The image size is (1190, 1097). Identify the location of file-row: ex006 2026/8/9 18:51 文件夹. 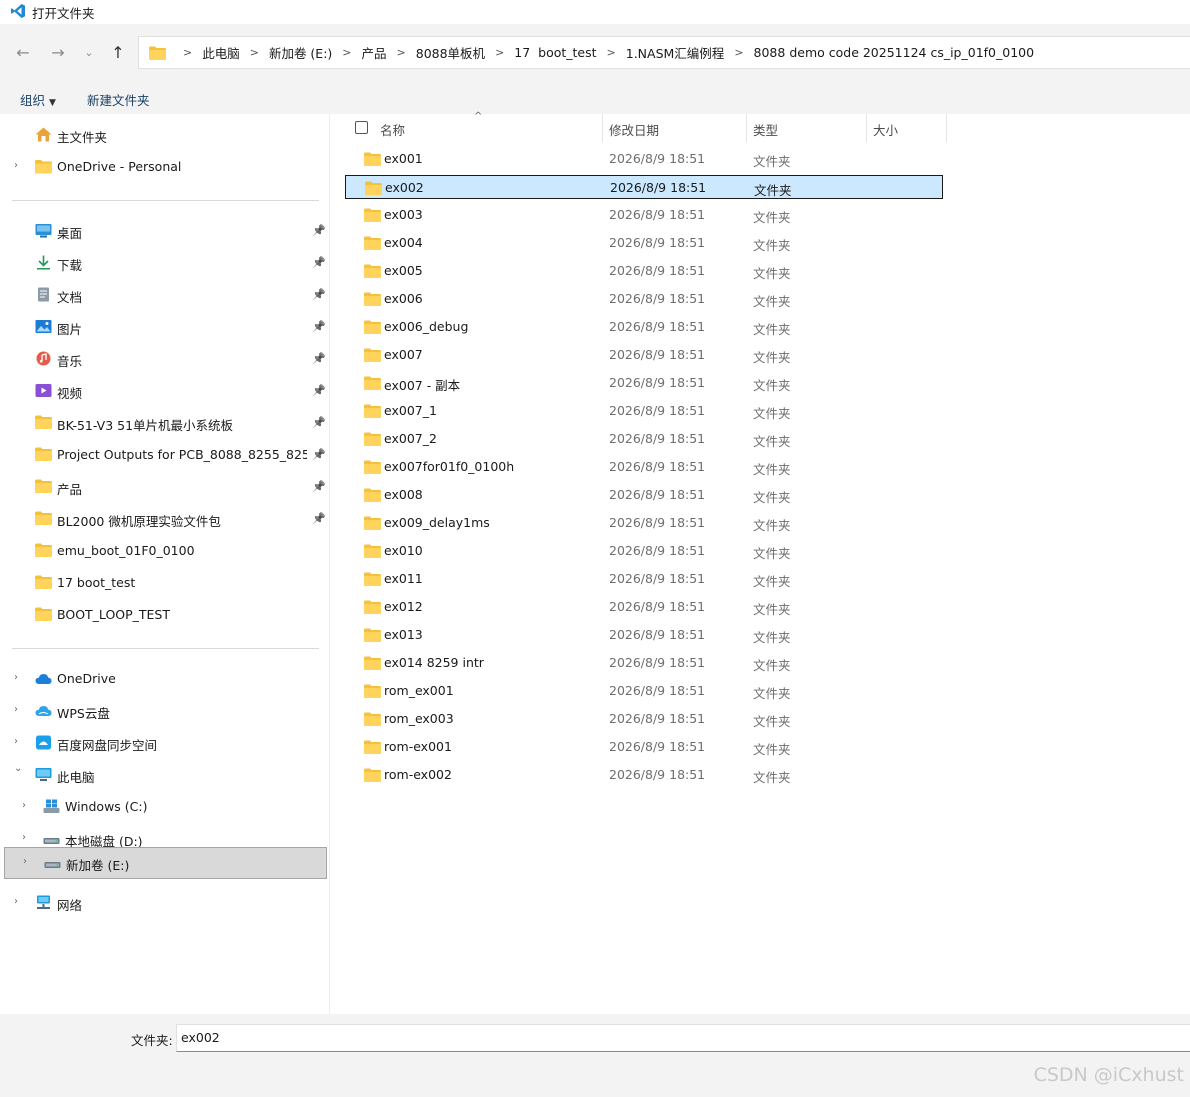
(644, 299).